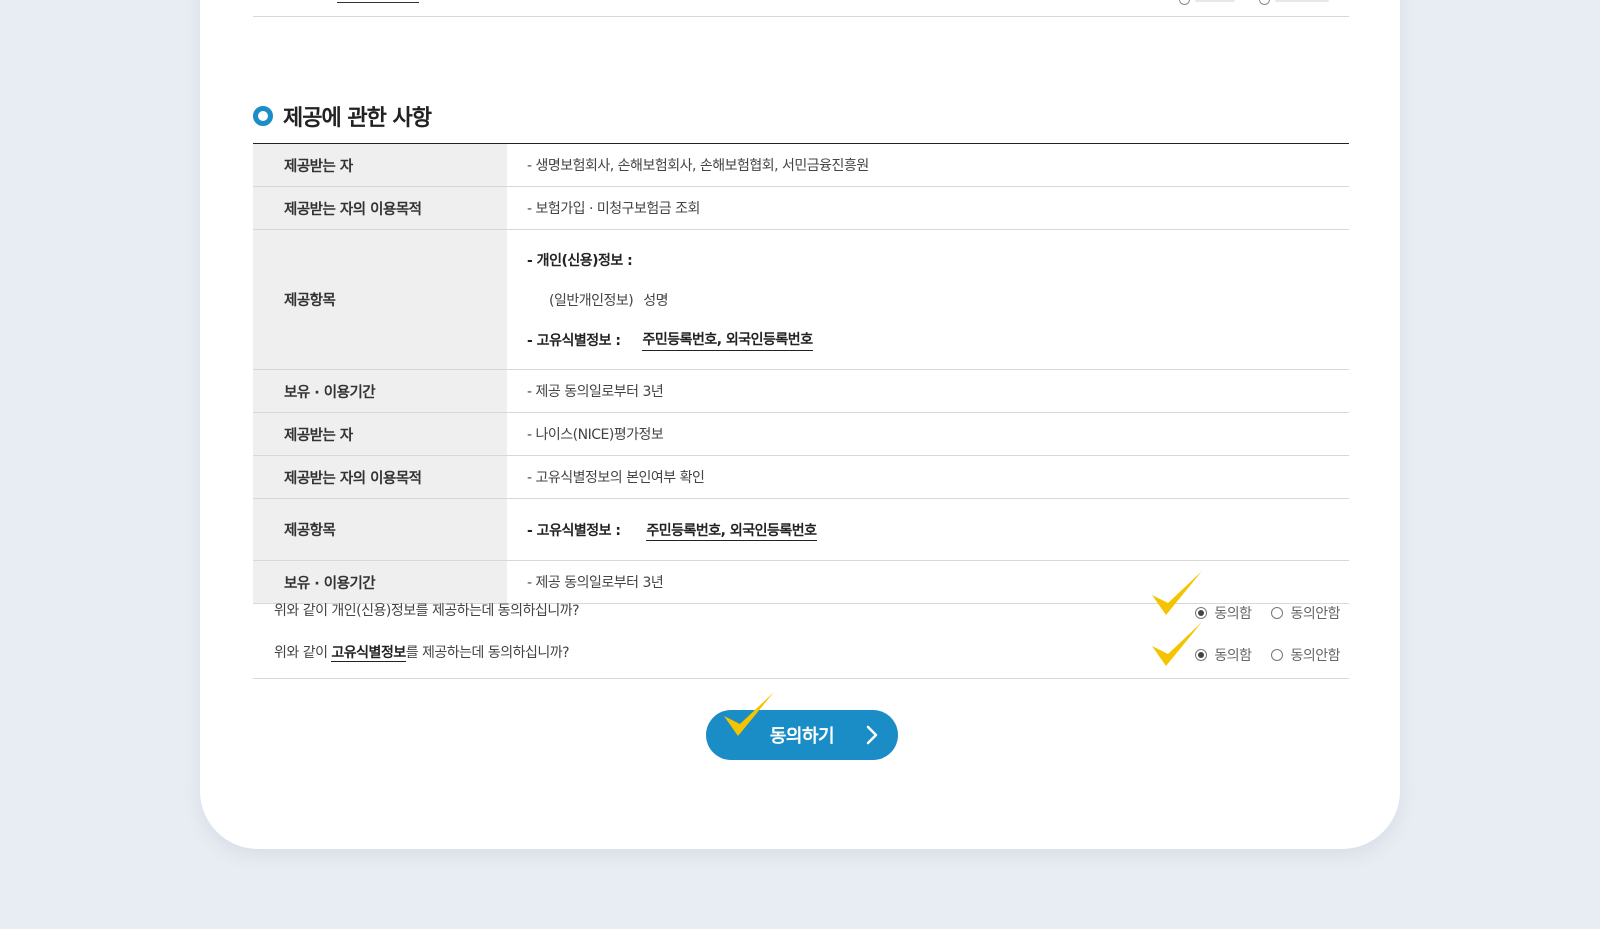  What do you see at coordinates (1302, 1) in the screenshot?
I see `previous-radio-disagree-label` at bounding box center [1302, 1].